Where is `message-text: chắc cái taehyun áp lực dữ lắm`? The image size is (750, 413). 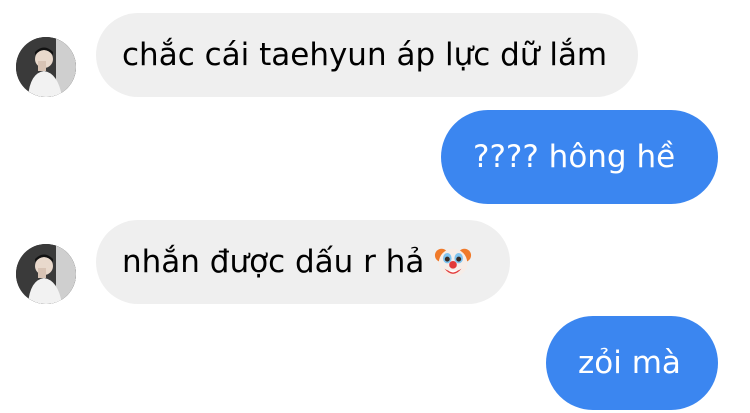
message-text: chắc cái taehyun áp lực dữ lắm is located at coordinates (365, 55).